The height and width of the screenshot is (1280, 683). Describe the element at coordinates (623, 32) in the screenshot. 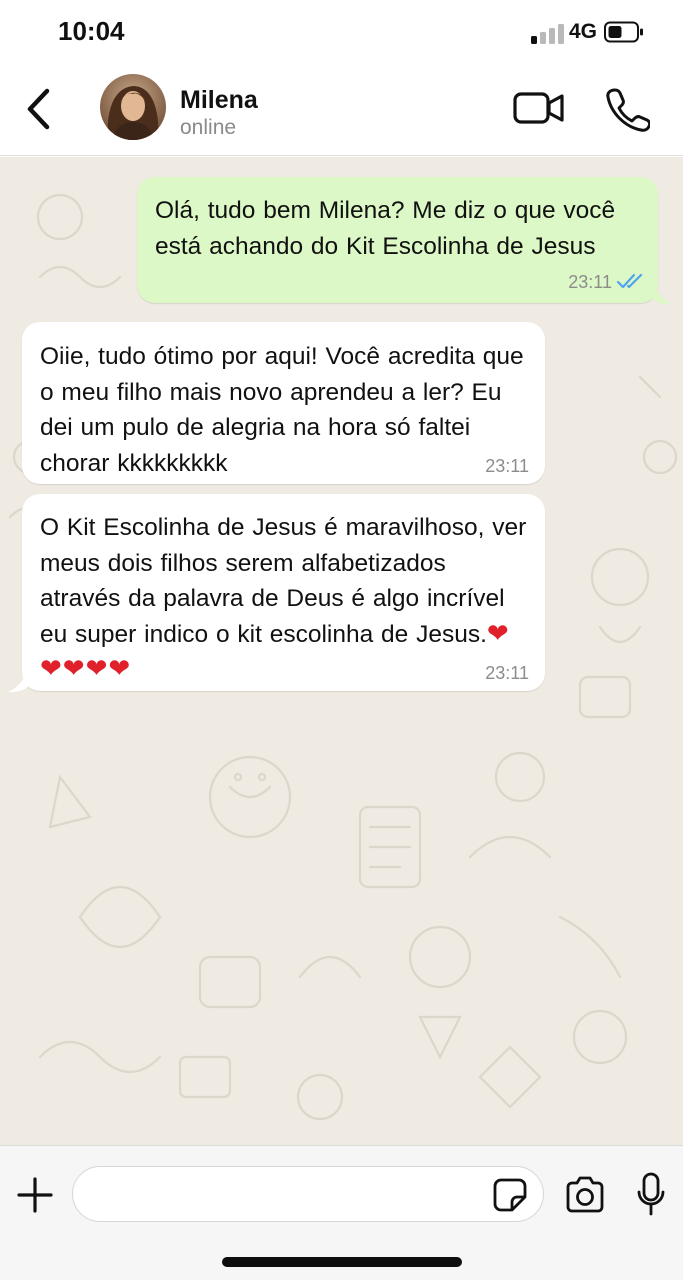

I see `battery-icon` at that location.